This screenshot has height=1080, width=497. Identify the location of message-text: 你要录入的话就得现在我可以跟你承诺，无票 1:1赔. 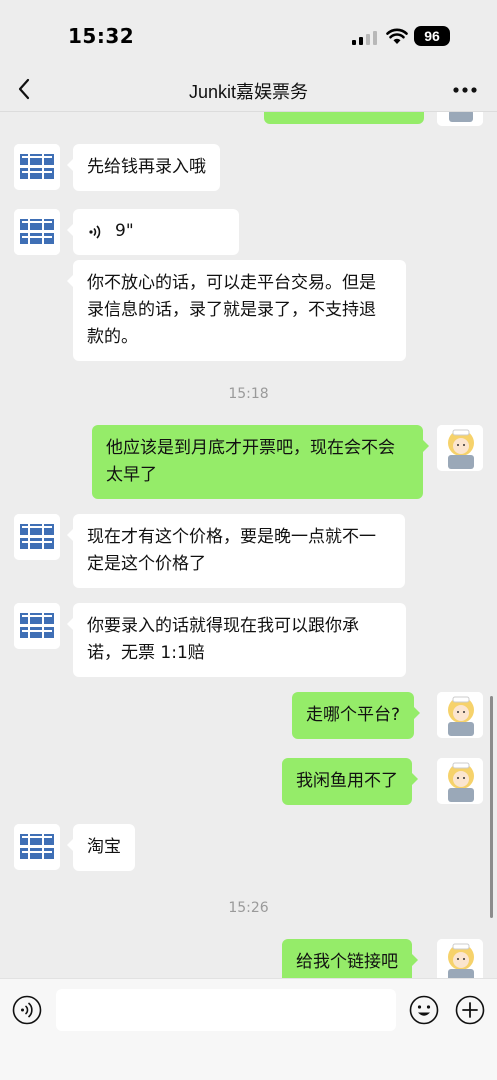
(223, 639).